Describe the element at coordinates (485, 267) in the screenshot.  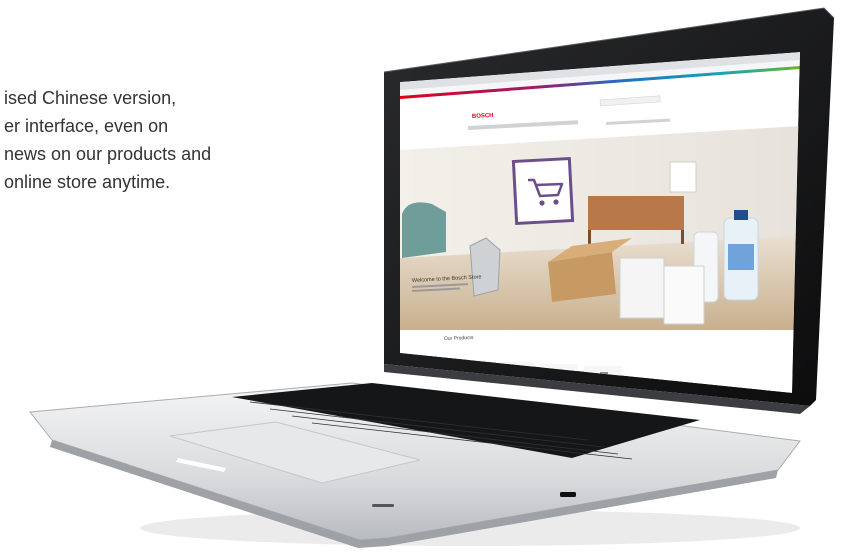
I see `figurine` at that location.